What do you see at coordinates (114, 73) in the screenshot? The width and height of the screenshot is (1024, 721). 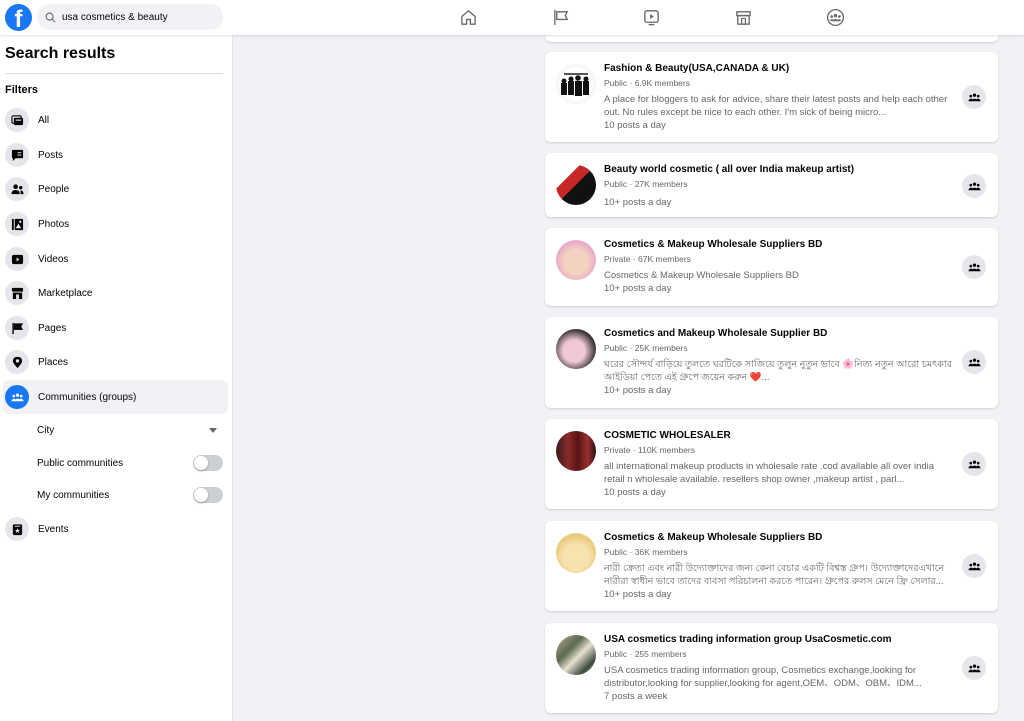 I see `divider` at bounding box center [114, 73].